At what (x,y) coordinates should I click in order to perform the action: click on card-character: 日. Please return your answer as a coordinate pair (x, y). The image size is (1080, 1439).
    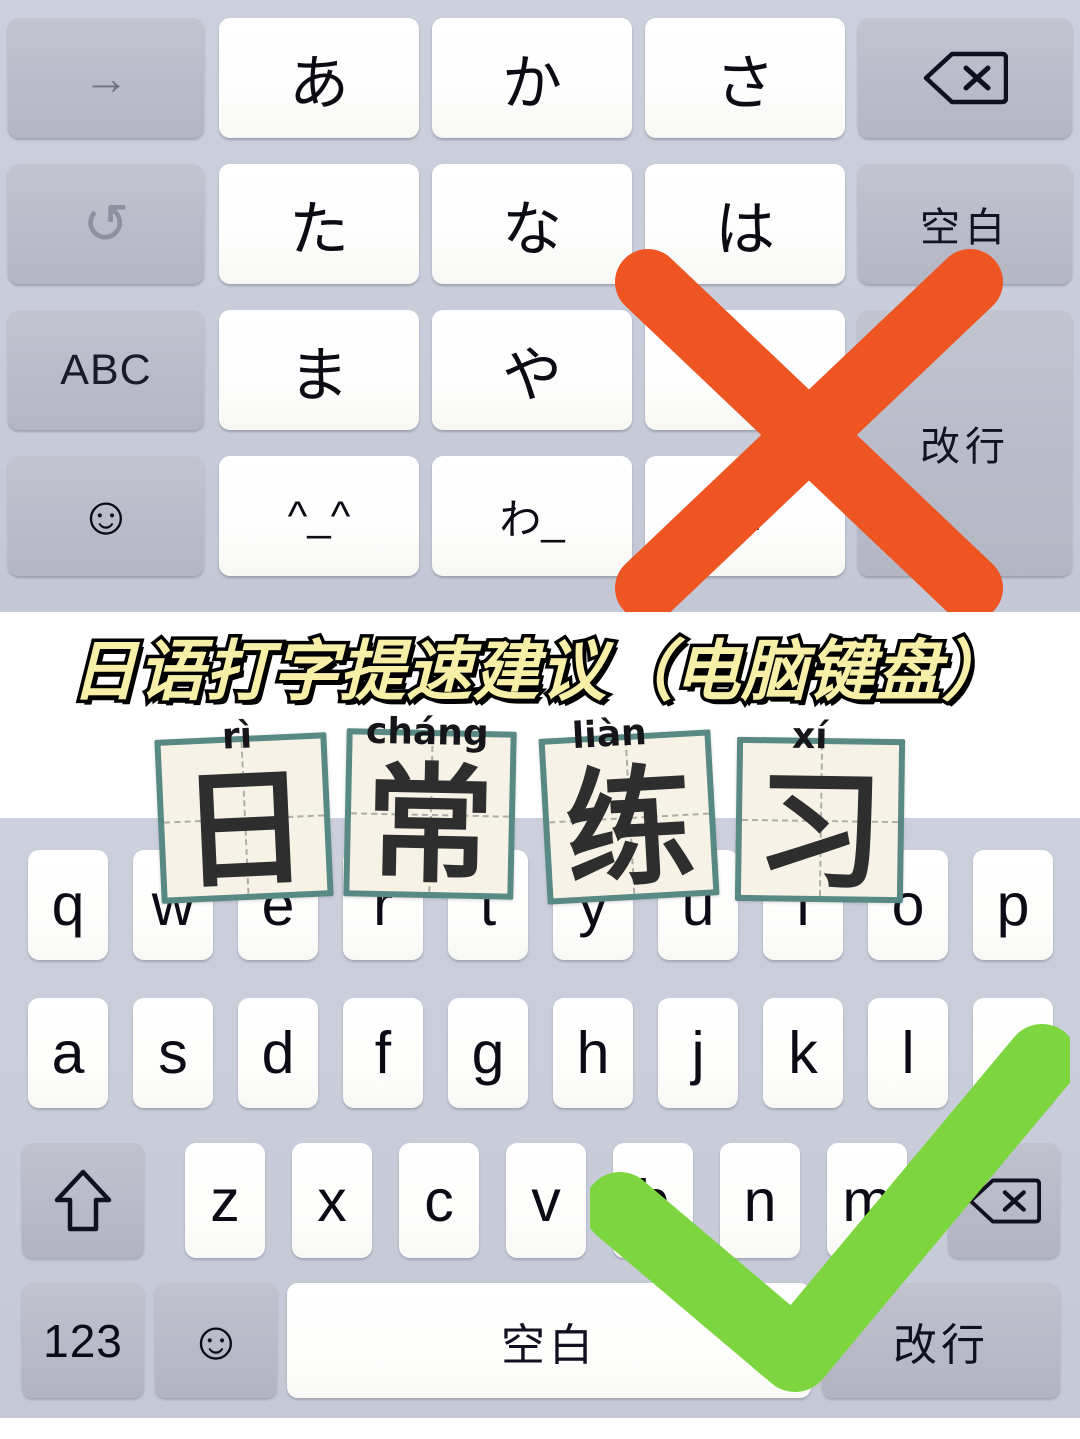
    Looking at the image, I should click on (244, 830).